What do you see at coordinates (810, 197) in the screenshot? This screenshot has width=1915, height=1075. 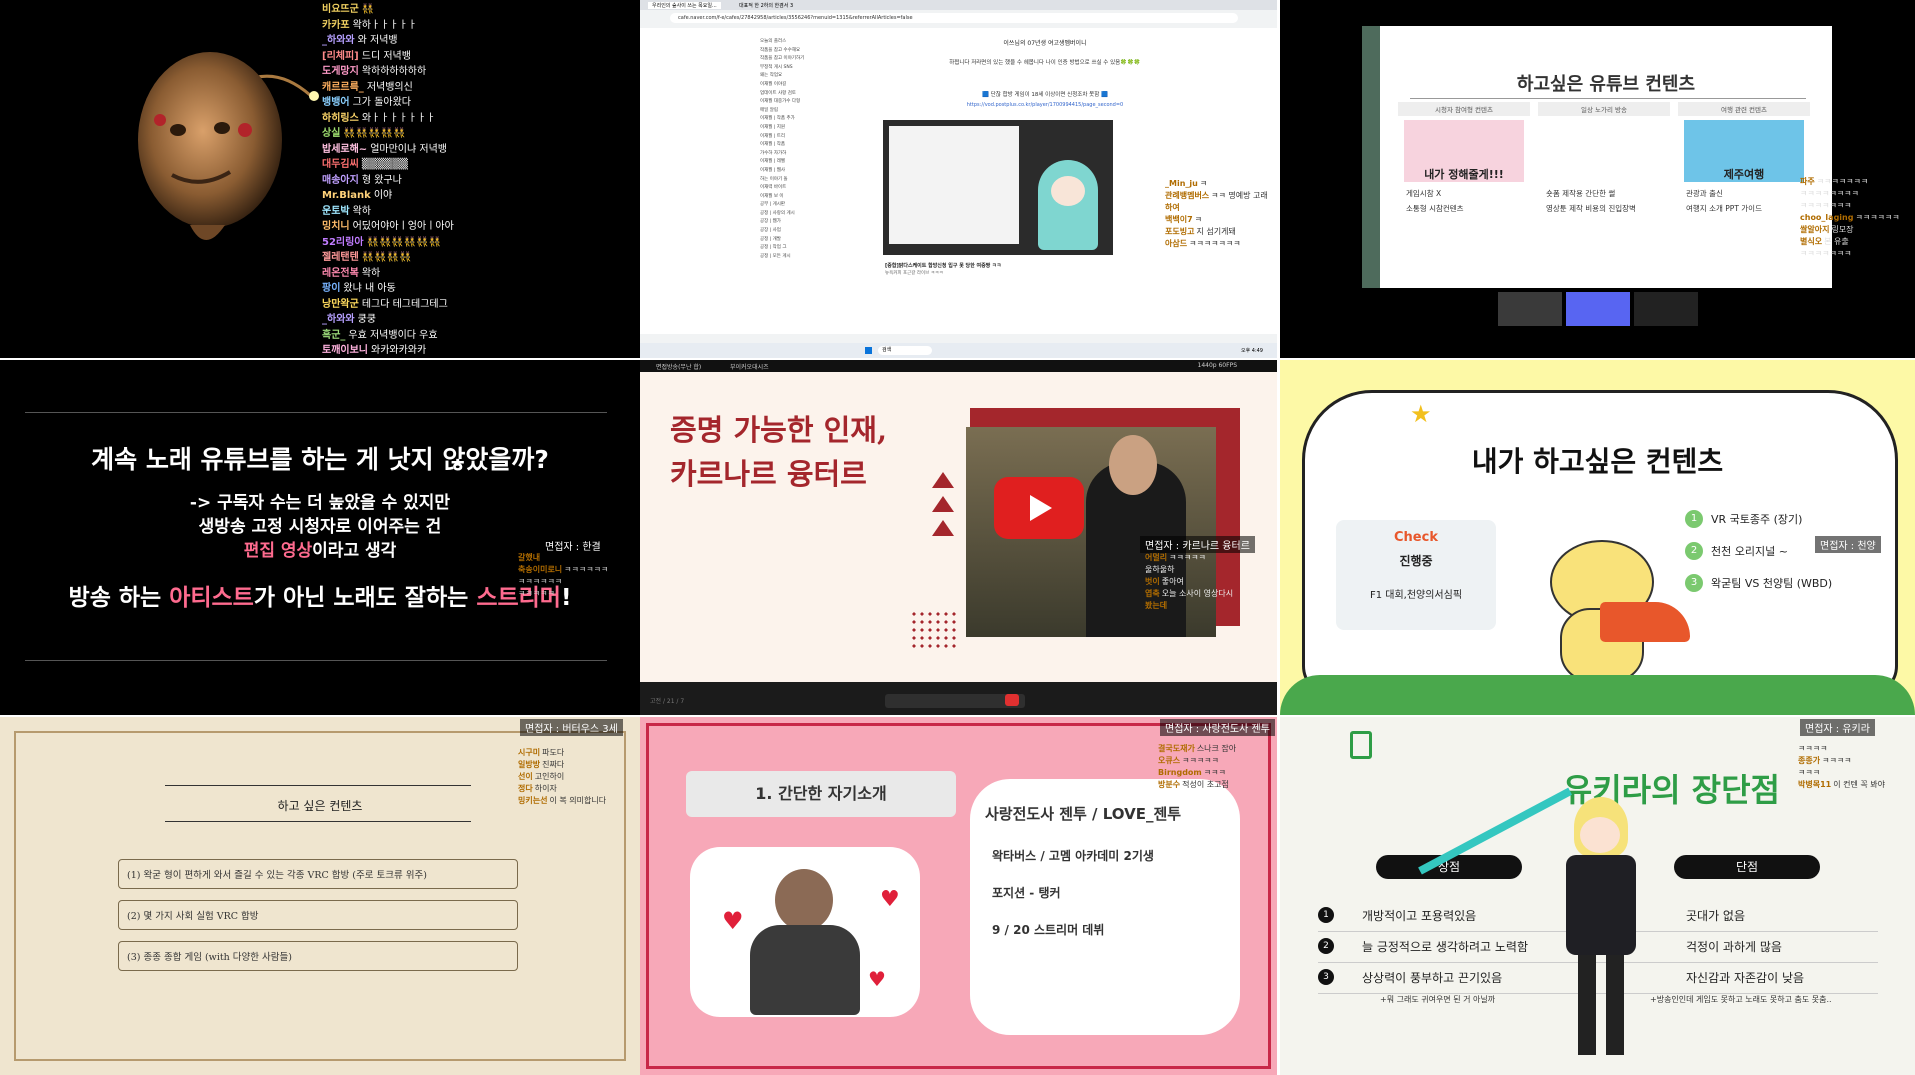 I see `sidebar-item: 이재월 보 이` at bounding box center [810, 197].